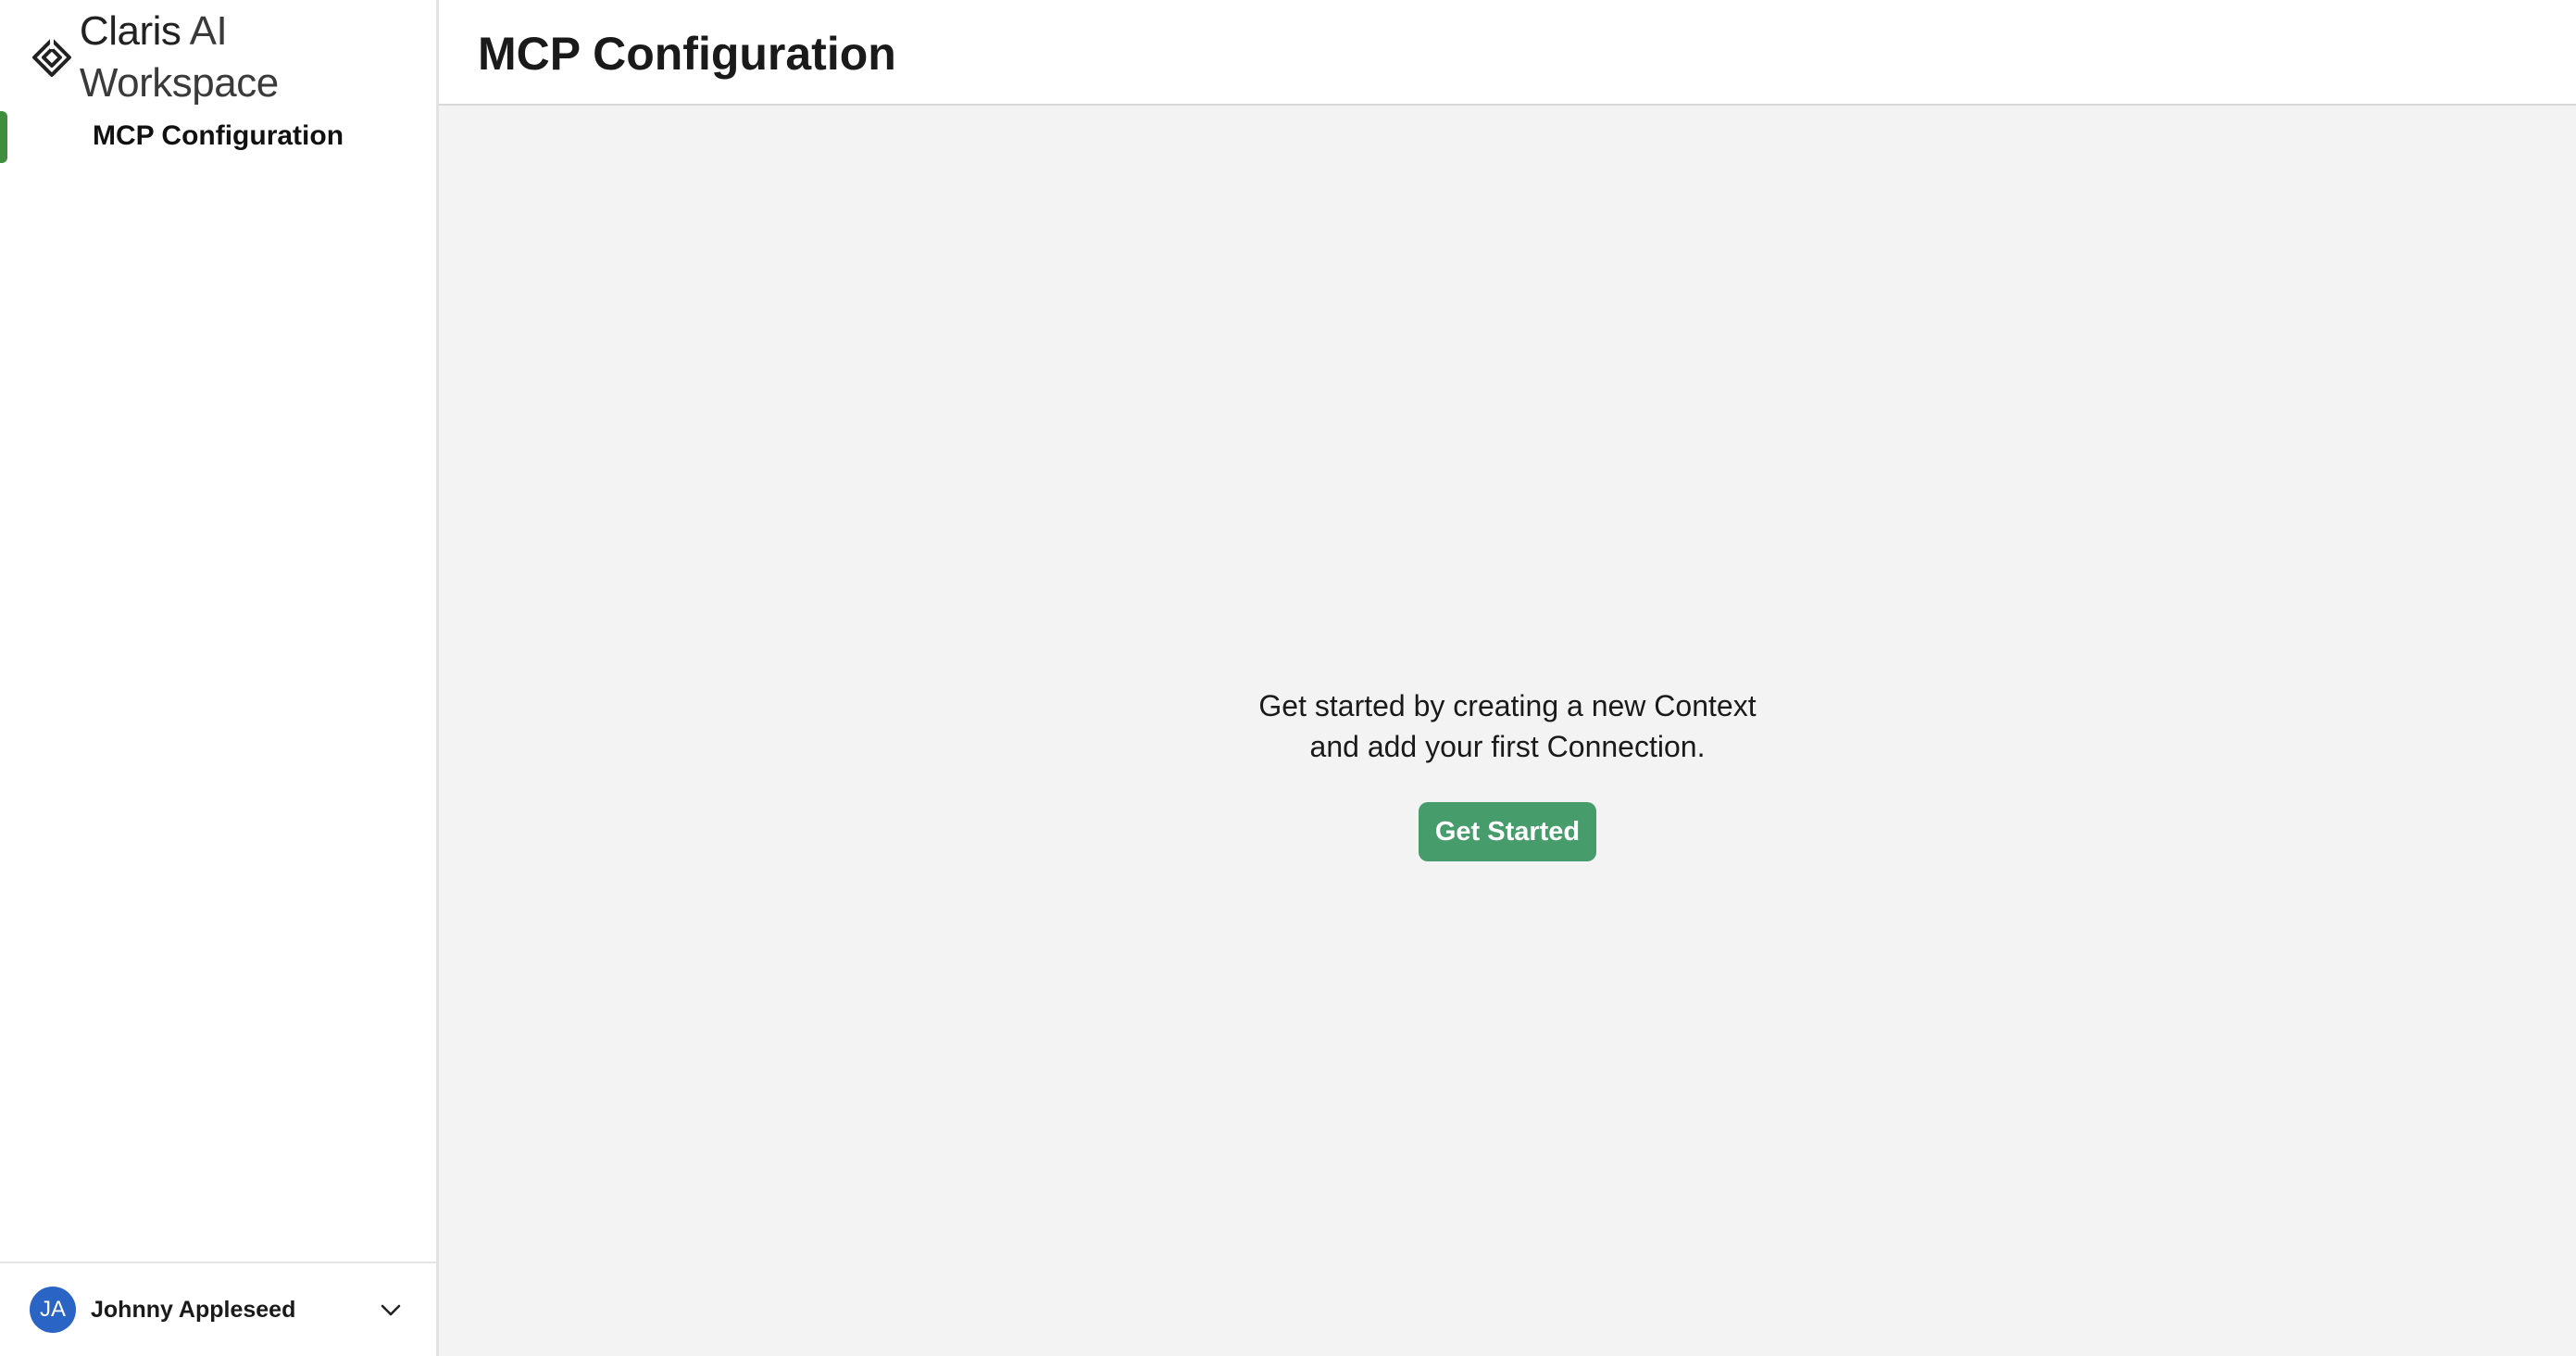 The width and height of the screenshot is (2576, 1356). Describe the element at coordinates (1508, 831) in the screenshot. I see `get-started-button: Get Started` at that location.